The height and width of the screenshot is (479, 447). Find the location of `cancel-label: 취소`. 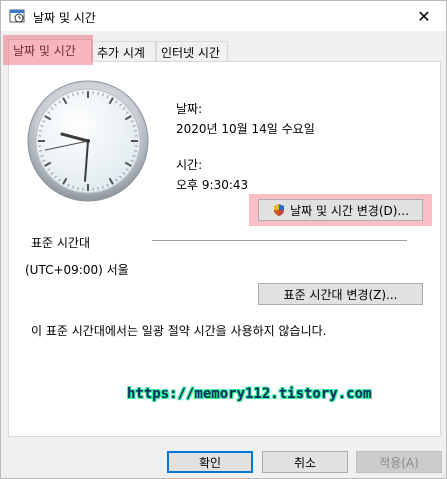

cancel-label: 취소 is located at coordinates (305, 462).